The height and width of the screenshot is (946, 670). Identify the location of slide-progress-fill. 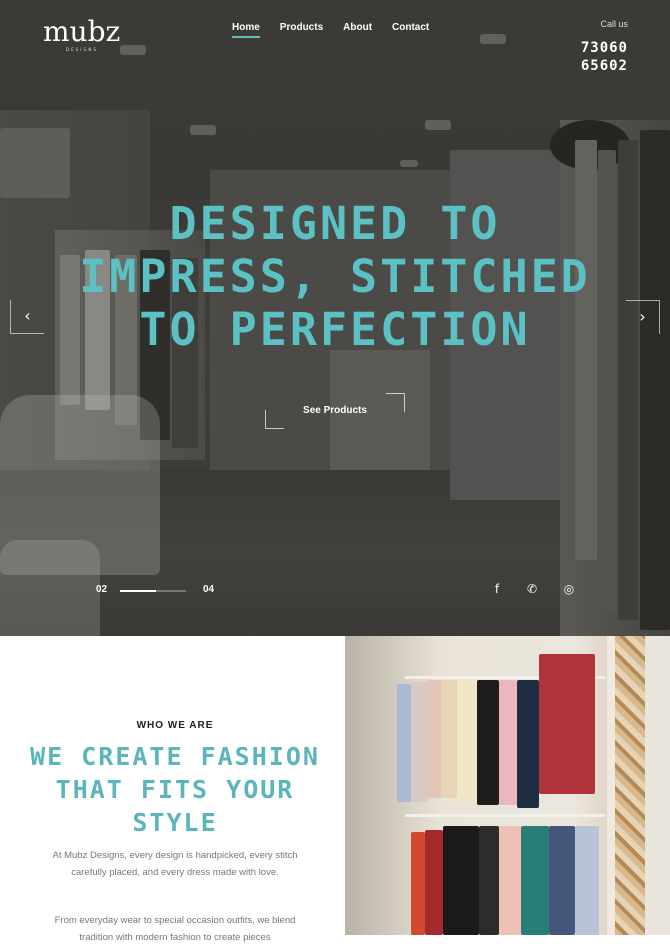
(138, 591).